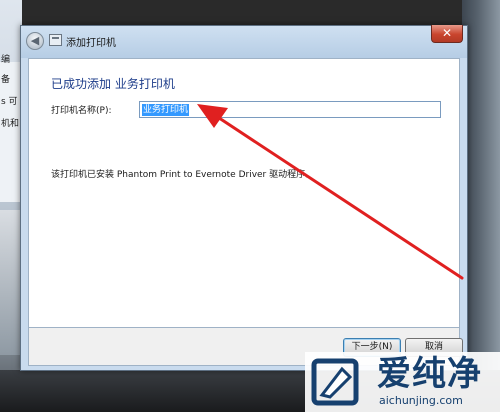 Image resolution: width=500 pixels, height=412 pixels. I want to click on window-title: 添加打印机, so click(91, 43).